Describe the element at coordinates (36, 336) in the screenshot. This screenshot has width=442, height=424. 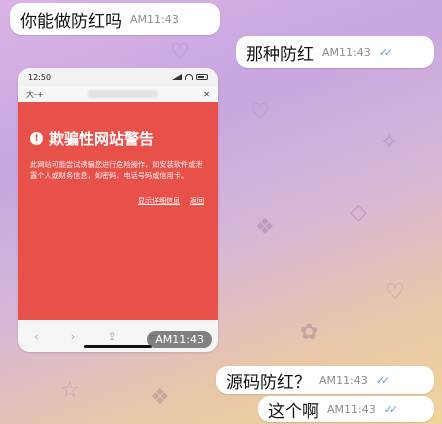
I see `back-icon: ‹` at that location.